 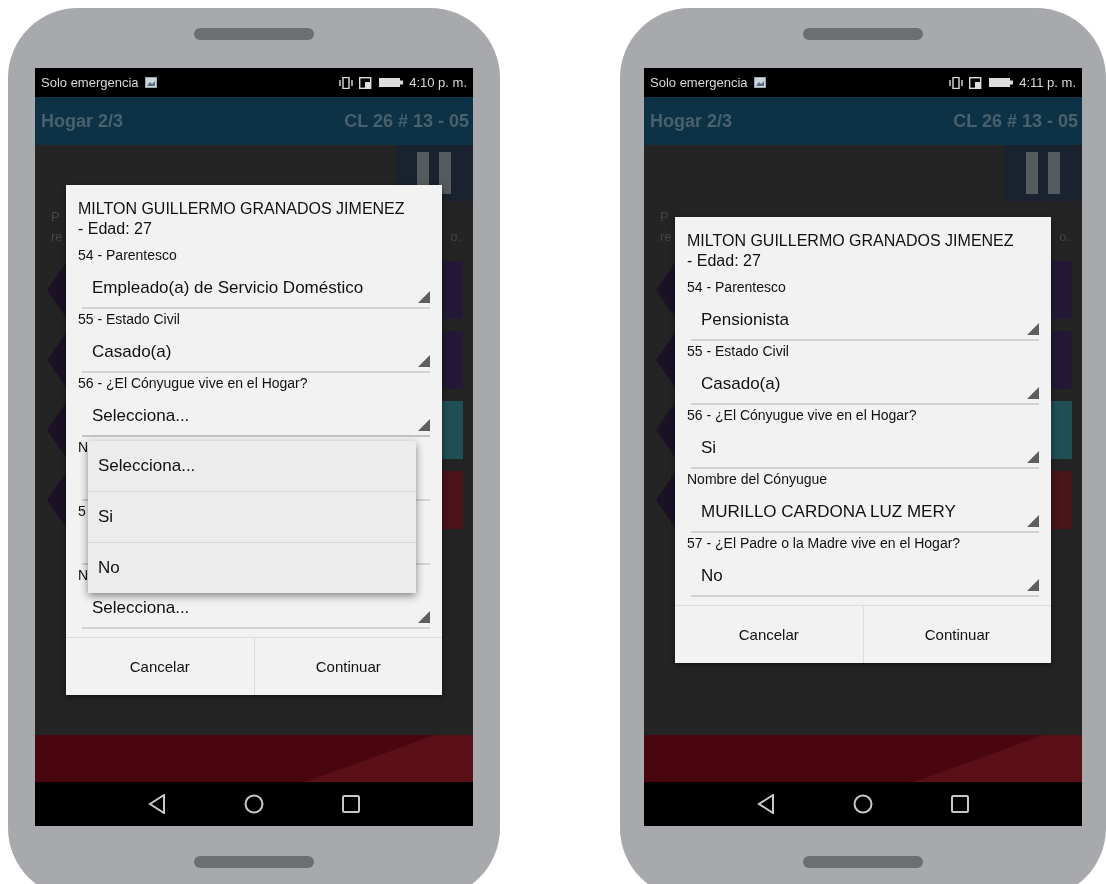 I want to click on dropdown-field: No, so click(x=865, y=575).